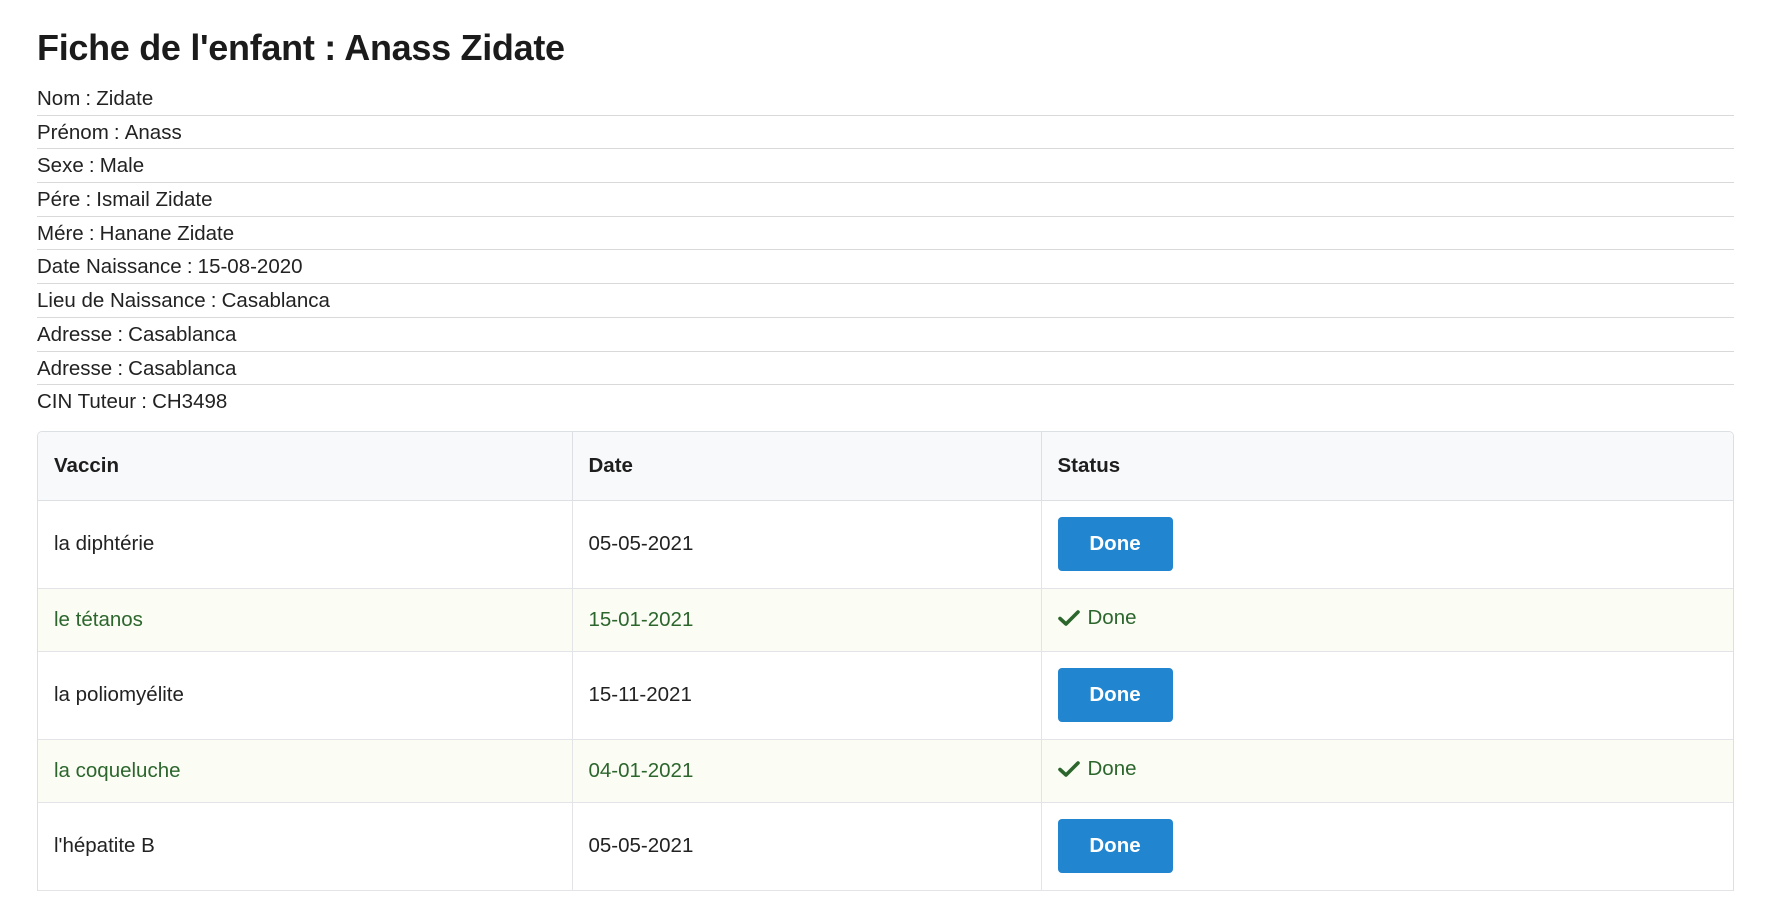 This screenshot has height=897, width=1771. Describe the element at coordinates (87, 402) in the screenshot. I see `info-label: CIN Tuteur` at that location.